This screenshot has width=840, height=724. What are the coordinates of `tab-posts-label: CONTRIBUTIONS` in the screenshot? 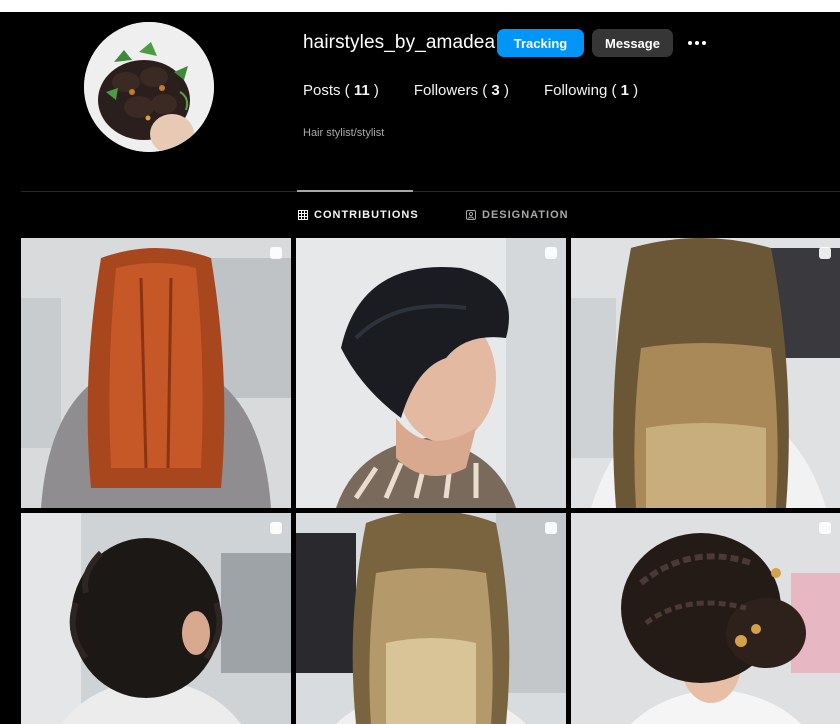 It's located at (366, 215).